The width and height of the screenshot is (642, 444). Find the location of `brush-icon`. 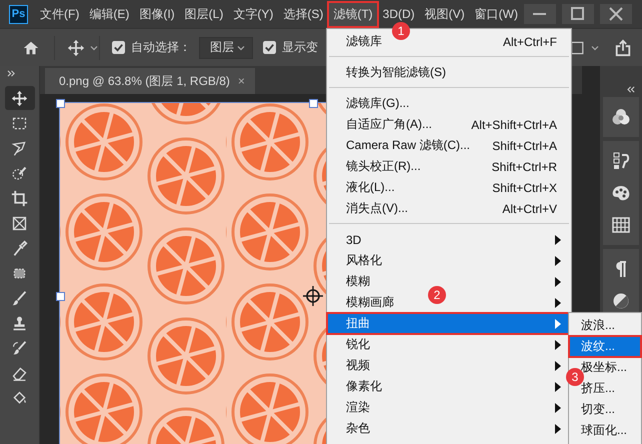

brush-icon is located at coordinates (19, 298).